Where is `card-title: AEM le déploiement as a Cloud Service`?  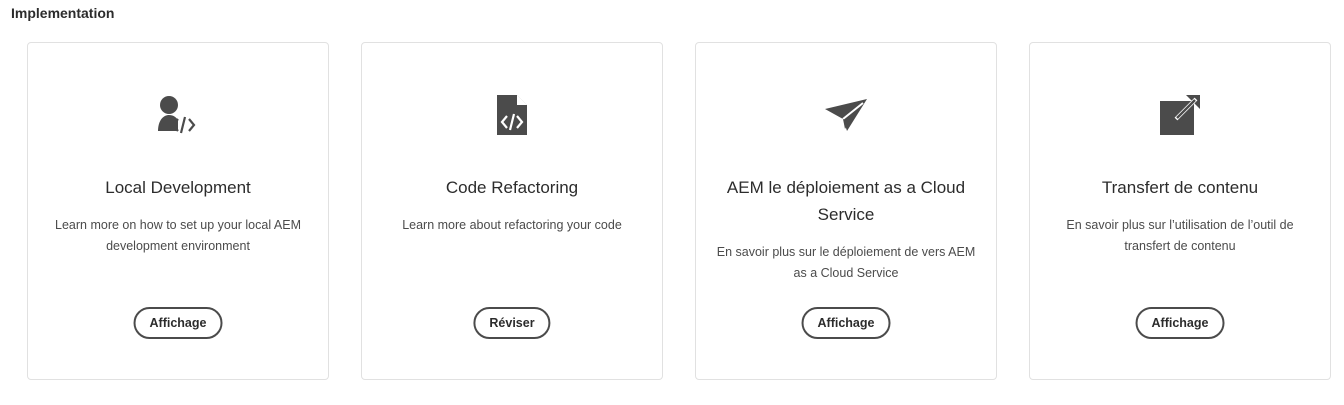 card-title: AEM le déploiement as a Cloud Service is located at coordinates (846, 201).